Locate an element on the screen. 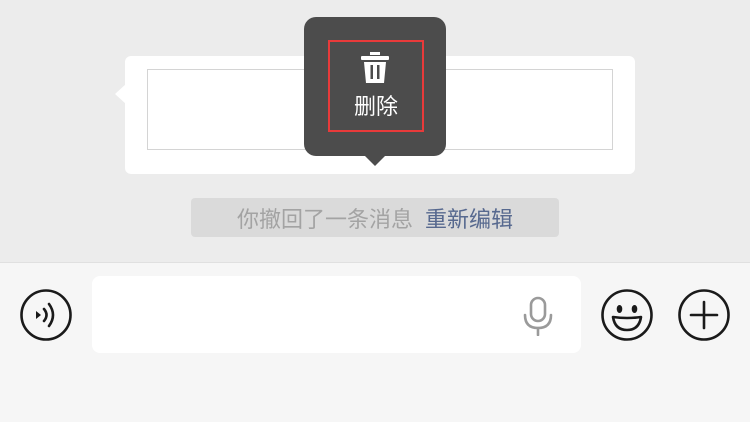  plus-icon is located at coordinates (704, 315).